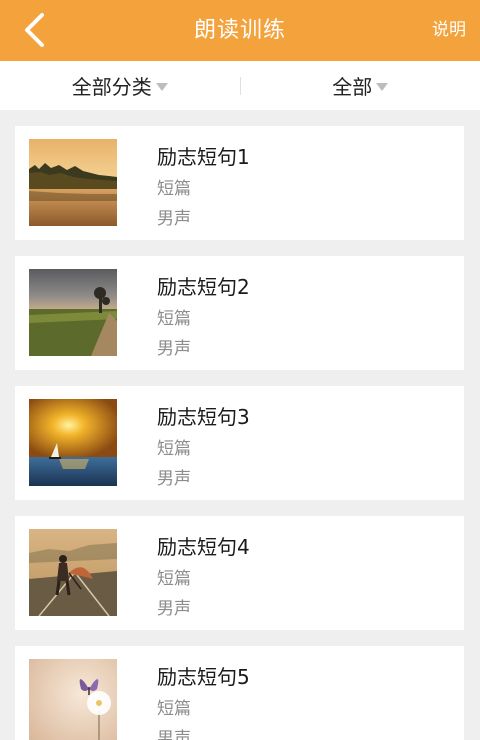 This screenshot has width=480, height=740. What do you see at coordinates (111, 87) in the screenshot?
I see `category-filter-label: 全部分类` at bounding box center [111, 87].